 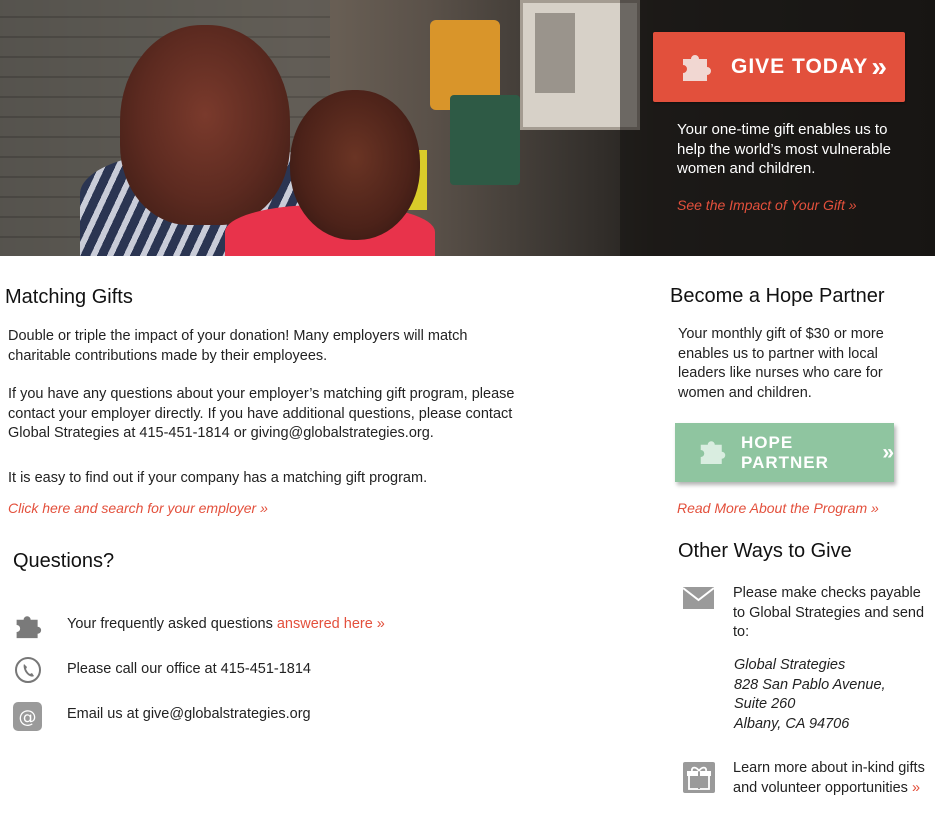 What do you see at coordinates (172, 624) in the screenshot?
I see `faq-text: Your frequently asked questions` at bounding box center [172, 624].